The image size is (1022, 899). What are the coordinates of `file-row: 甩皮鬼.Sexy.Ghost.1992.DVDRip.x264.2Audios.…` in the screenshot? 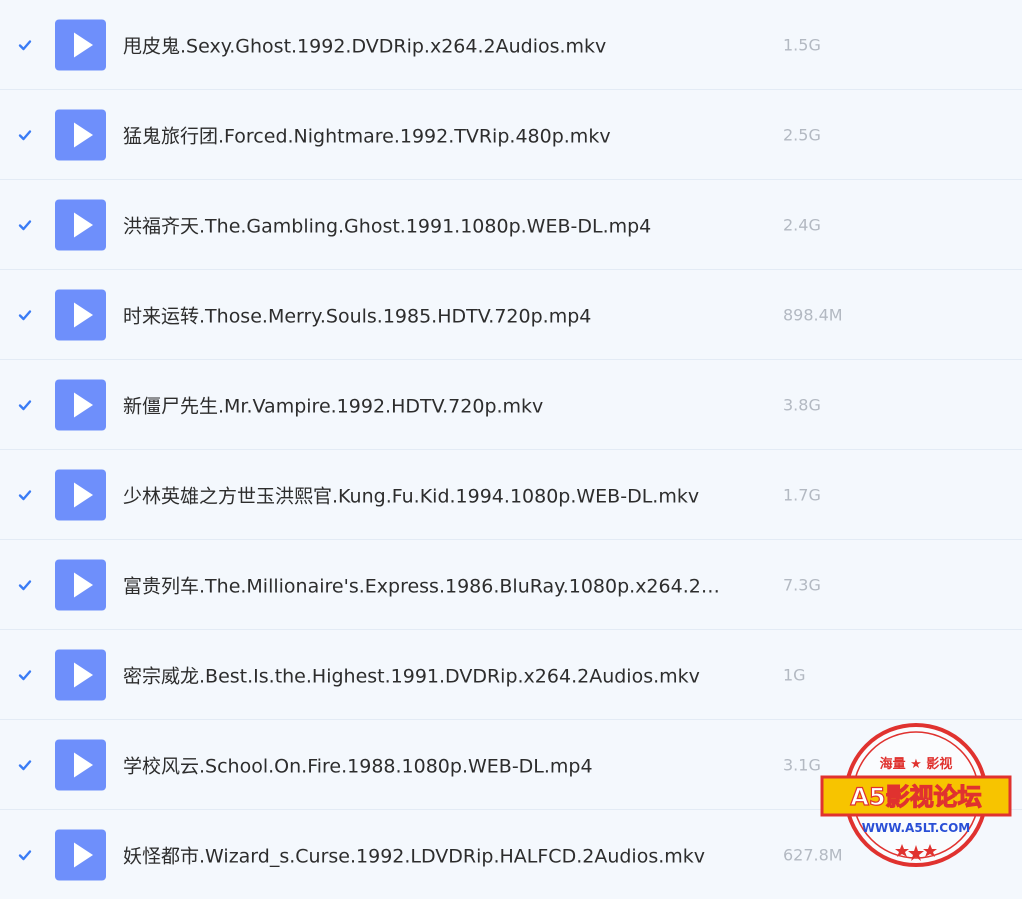 It's located at (511, 45).